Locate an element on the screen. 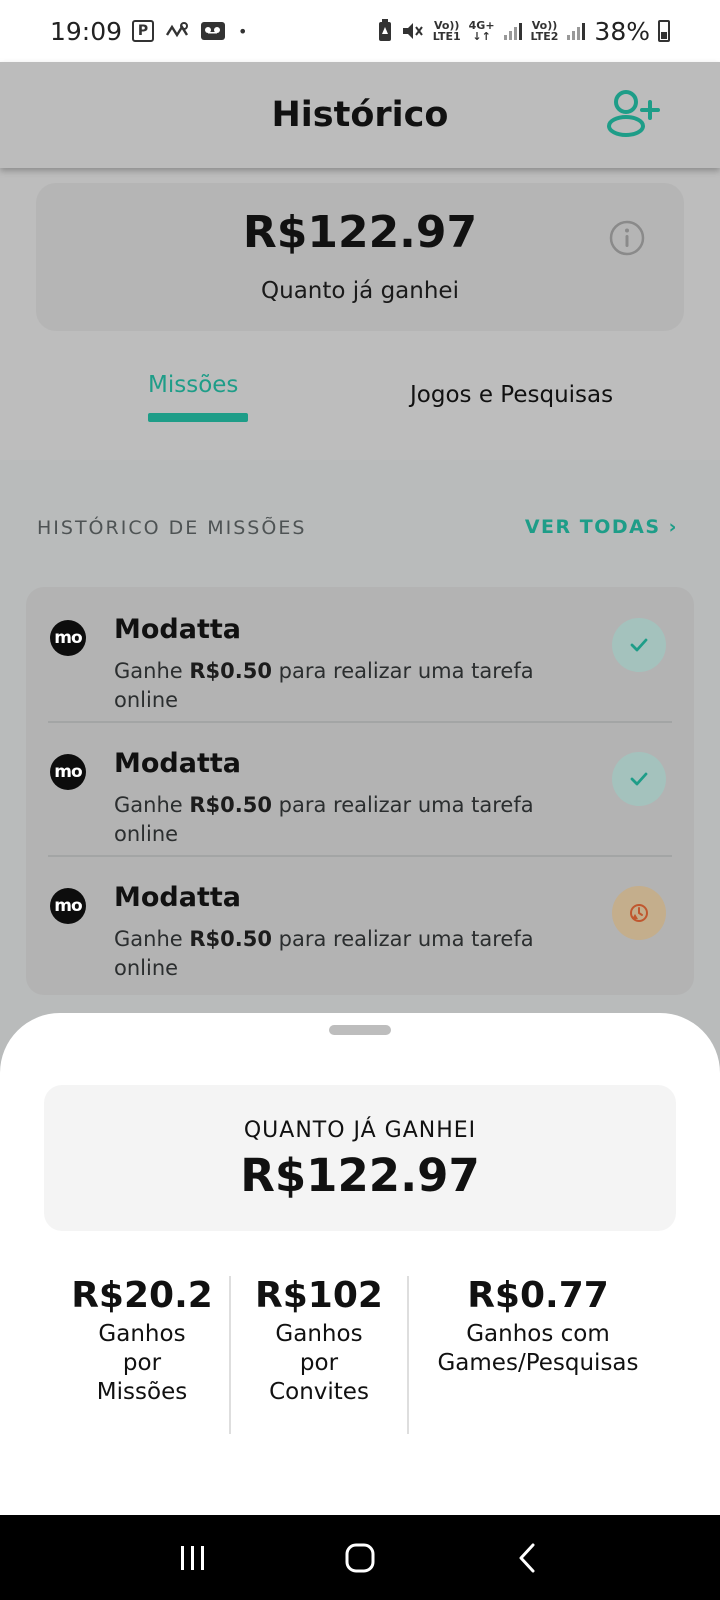 The image size is (720, 1600). breakdown-value: R$20.2 is located at coordinates (142, 1295).